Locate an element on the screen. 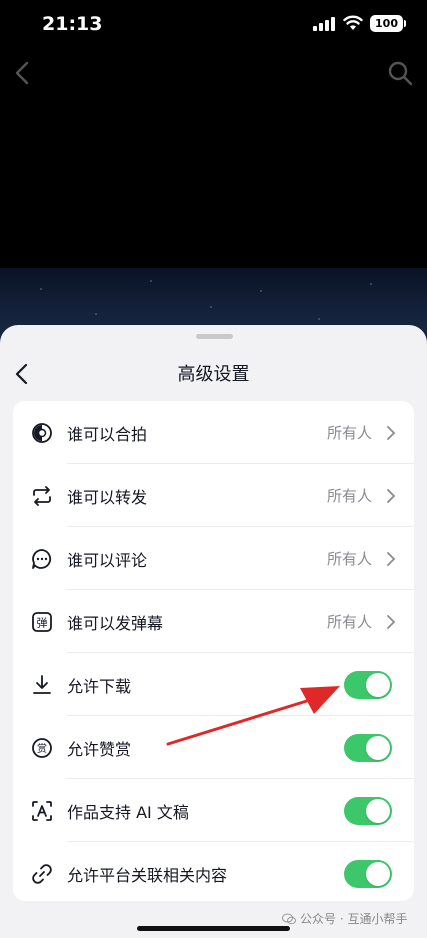  watermark-text: 公众号 · 互通小帮手 is located at coordinates (354, 919).